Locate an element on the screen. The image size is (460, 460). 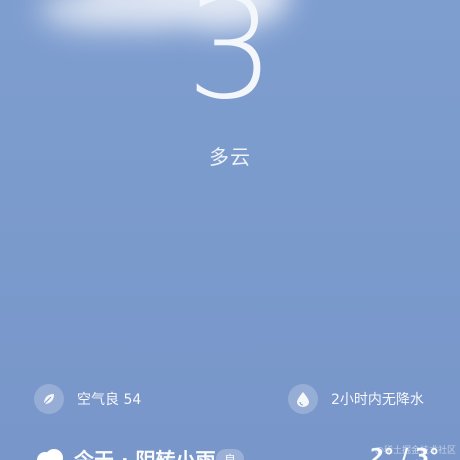
current-temperature: 3 is located at coordinates (230, 65).